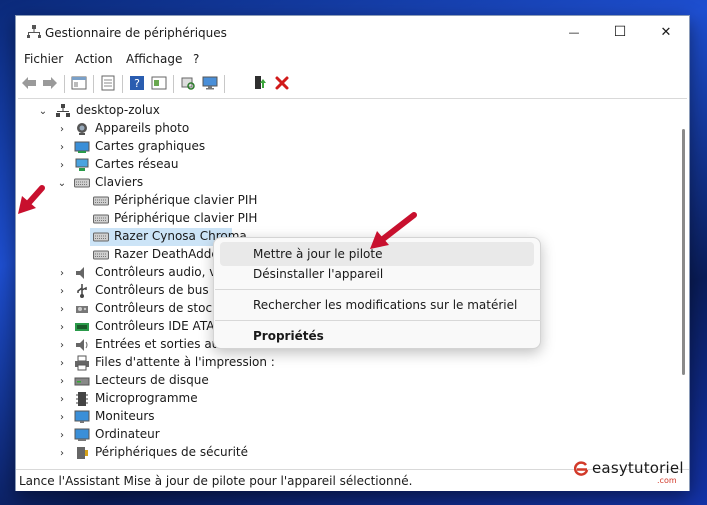 The image size is (707, 505). Describe the element at coordinates (667, 480) in the screenshot. I see `watermark-sub: .com` at that location.